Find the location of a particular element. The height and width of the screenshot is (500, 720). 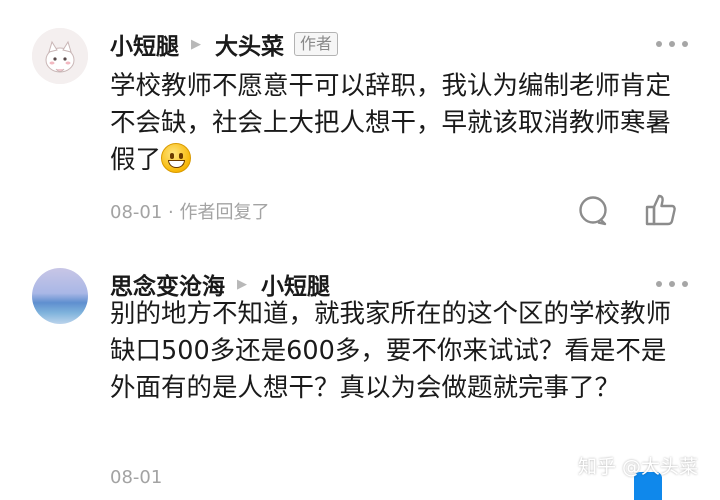

comment-meta: 08-01 is located at coordinates (136, 477).